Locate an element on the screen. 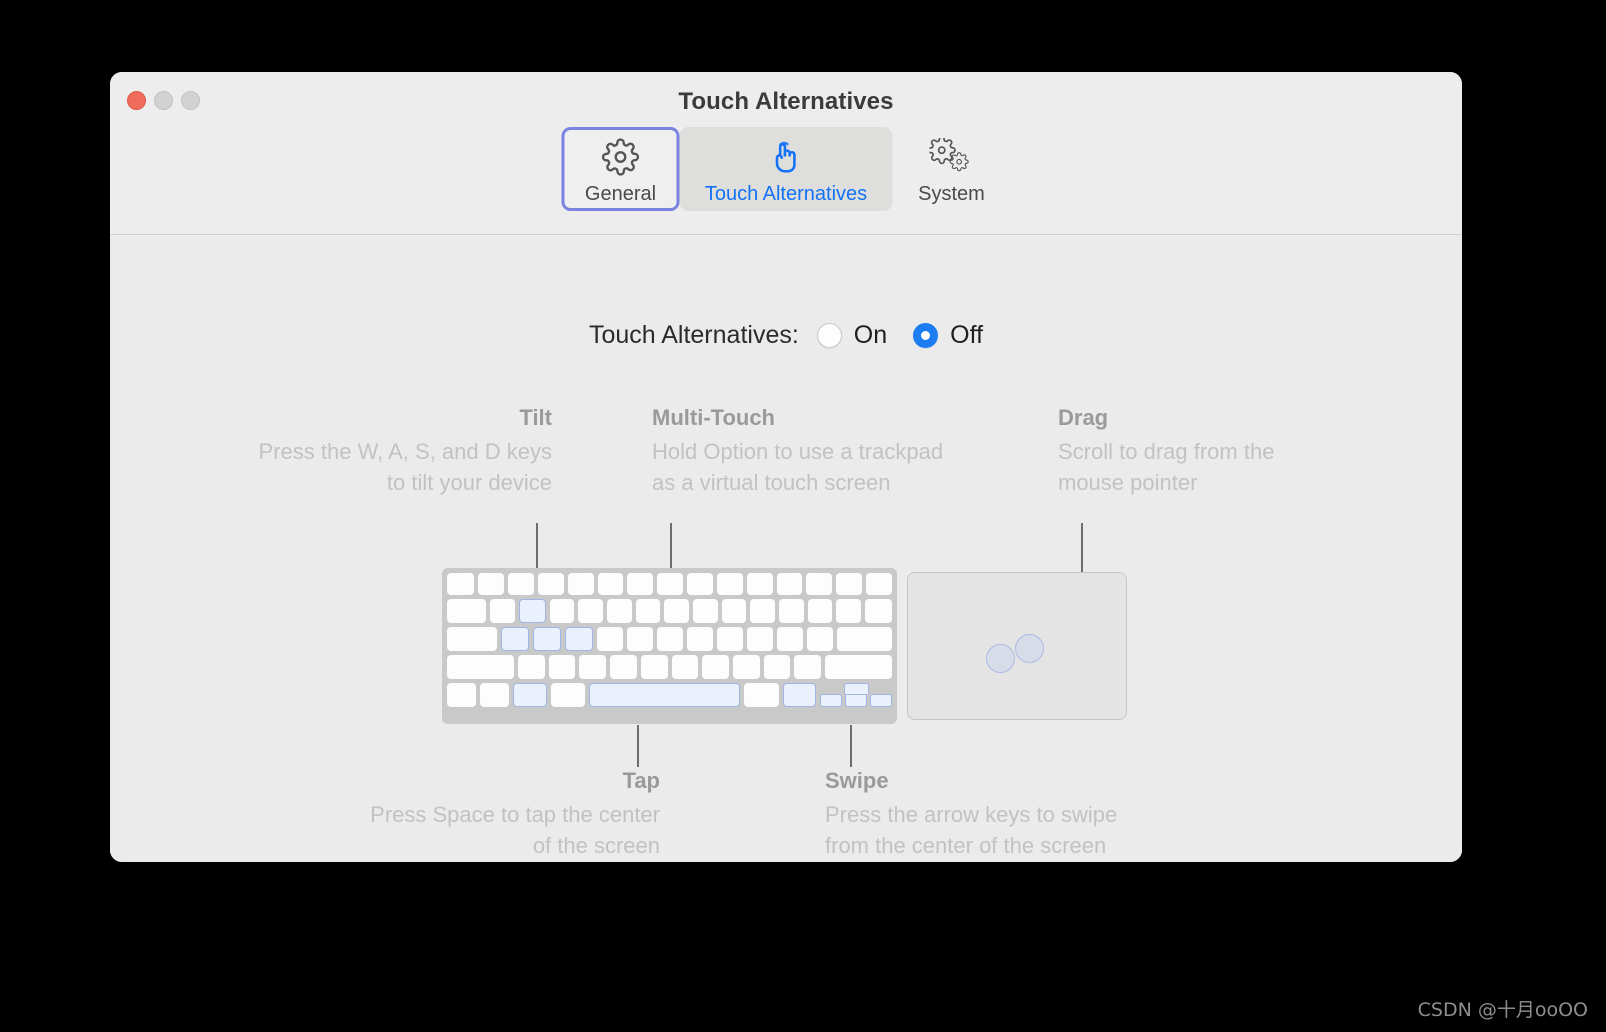  tab-touch-alternatives-label: Touch Alternatives is located at coordinates (786, 194).